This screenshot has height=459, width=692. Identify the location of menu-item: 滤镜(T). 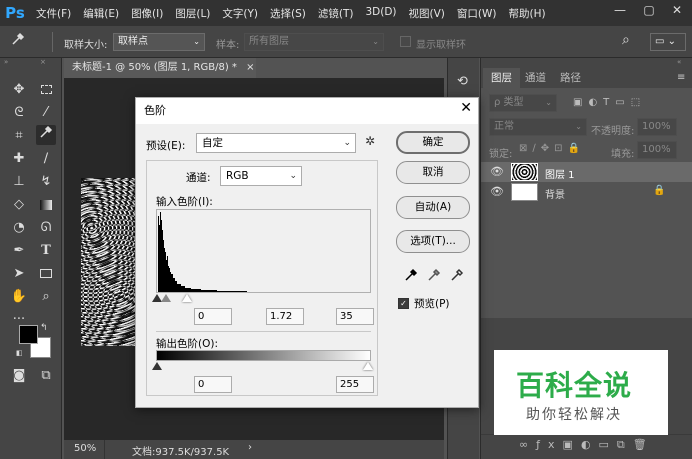
(336, 13).